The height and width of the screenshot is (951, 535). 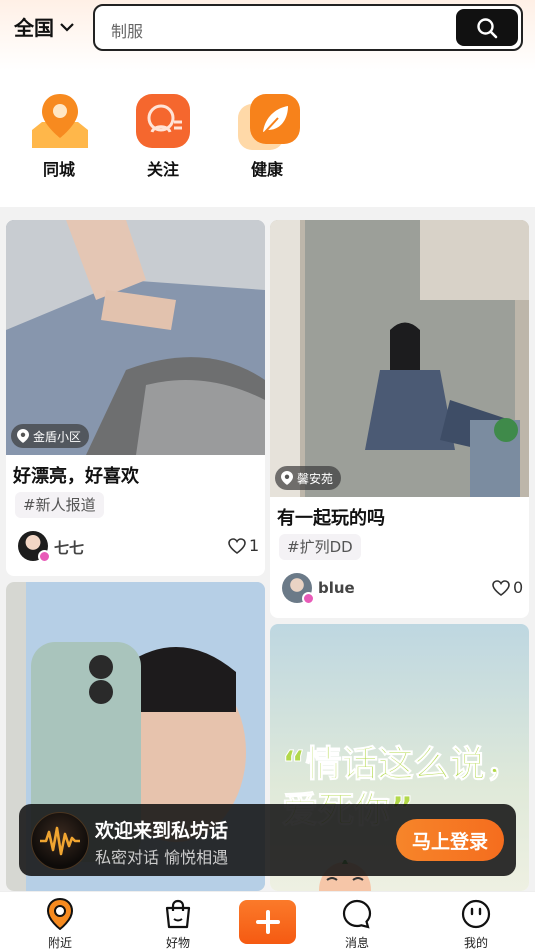 I want to click on category-health: 健康, so click(x=267, y=136).